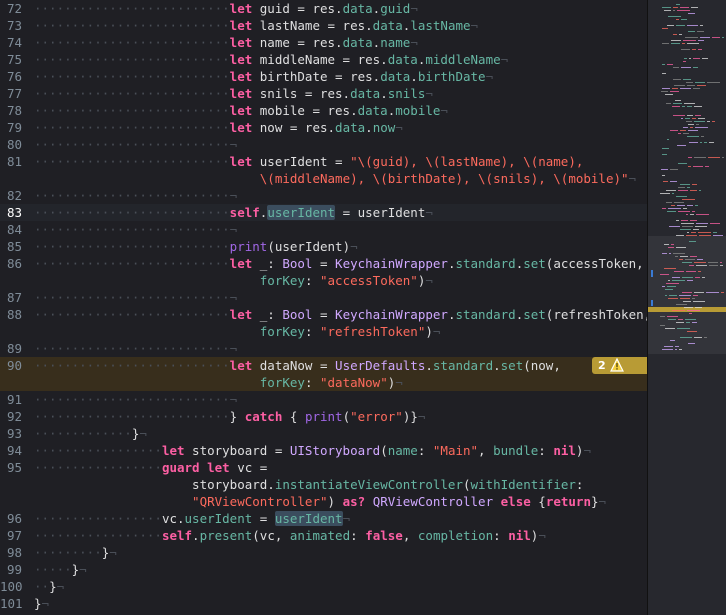  Describe the element at coordinates (14, 399) in the screenshot. I see `line-number: 91` at that location.